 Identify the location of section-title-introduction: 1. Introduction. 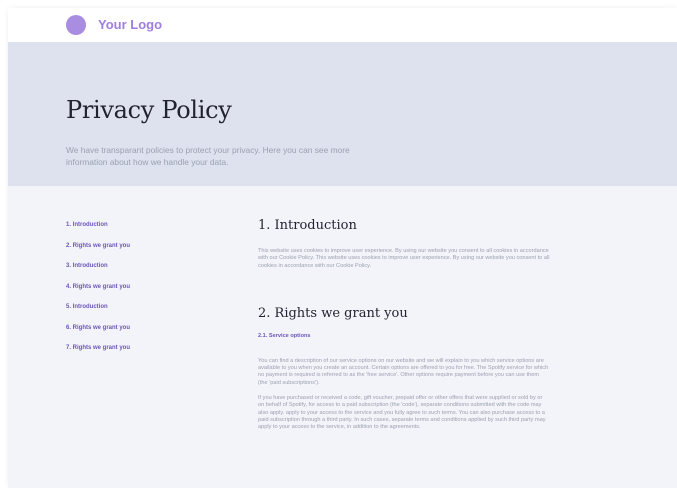
(307, 225).